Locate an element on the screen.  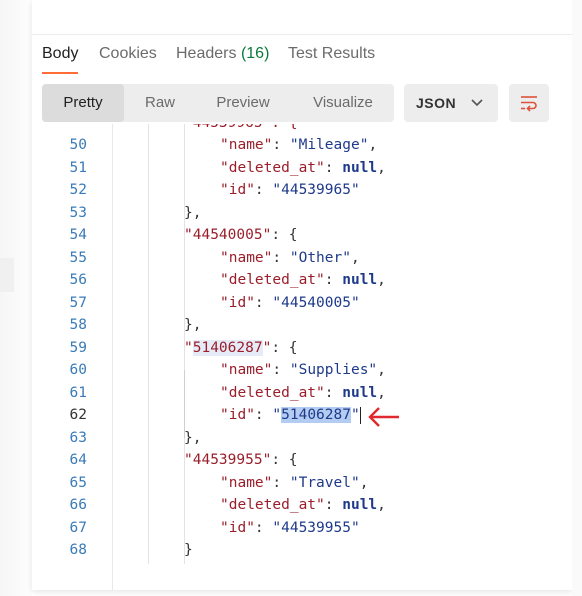
line-number: 52 is located at coordinates (78, 190).